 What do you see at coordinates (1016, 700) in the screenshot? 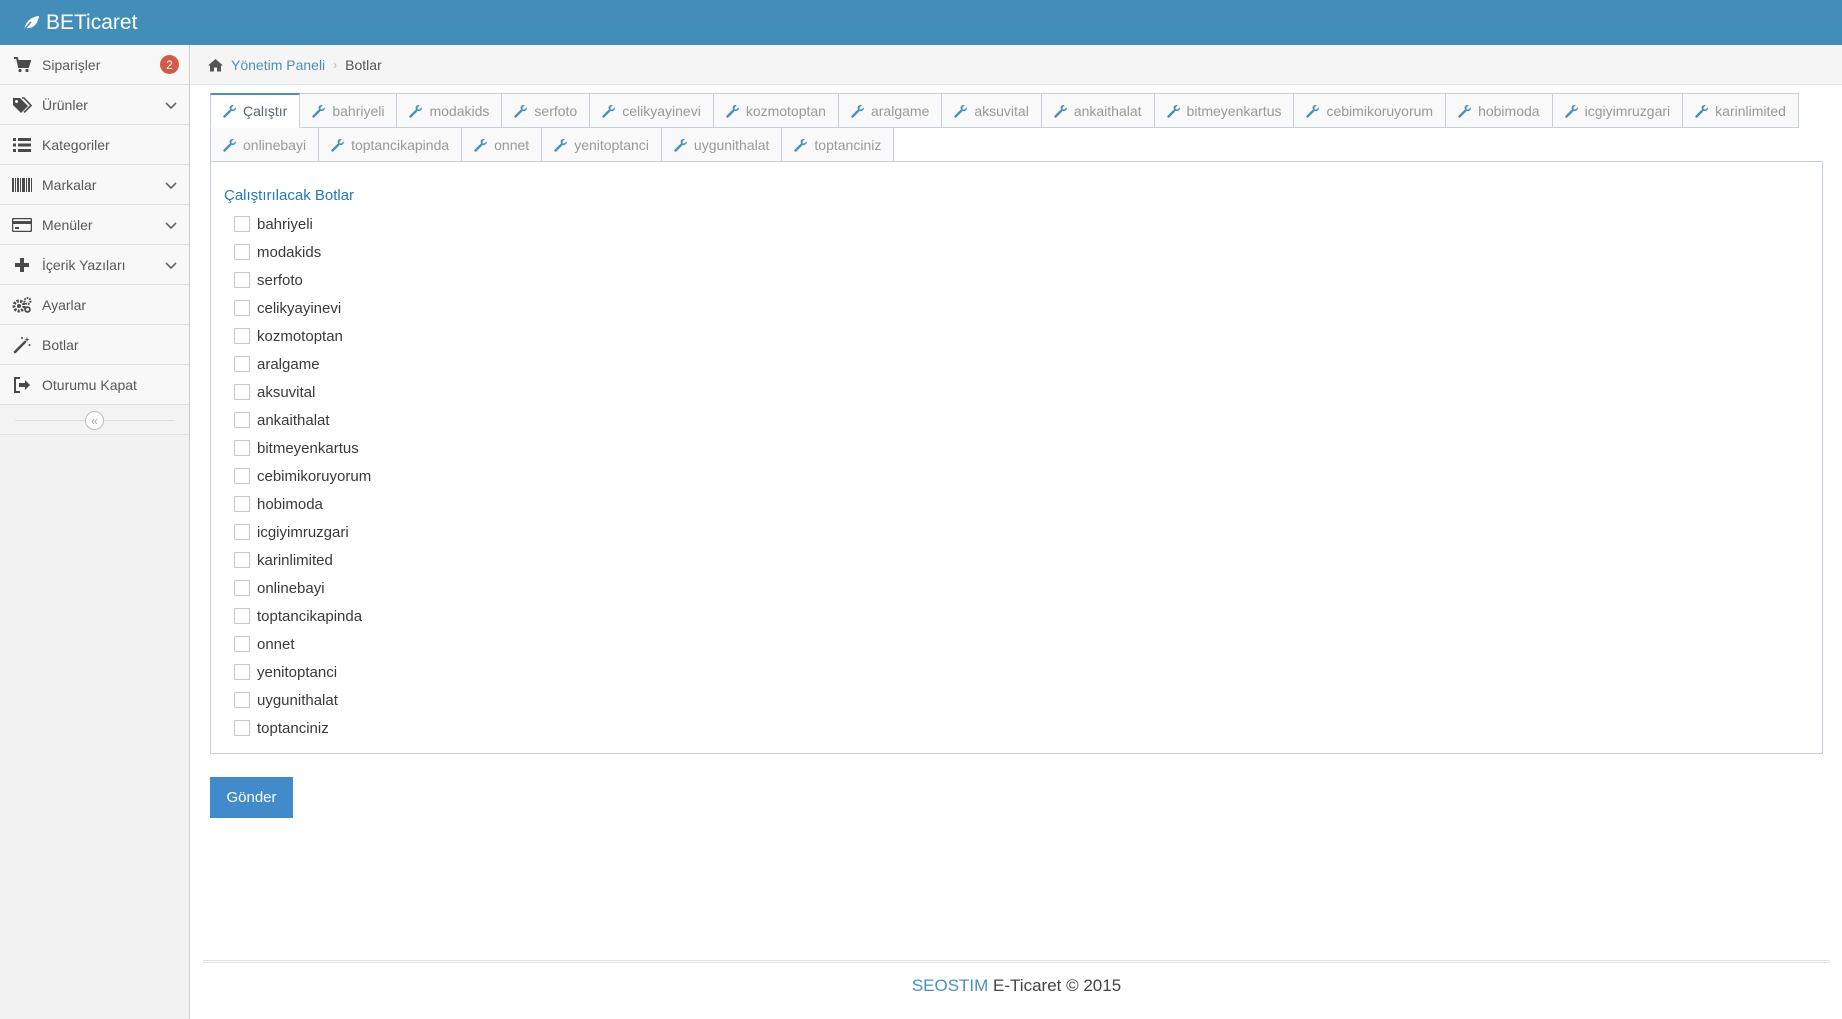
I see `bot-option: uygunithalat` at bounding box center [1016, 700].